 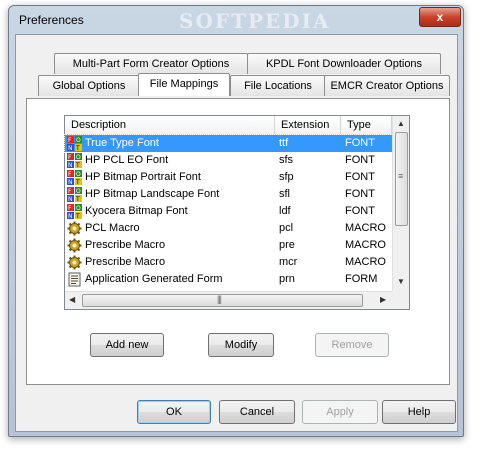 I want to click on remove-button: Remove, so click(x=352, y=345).